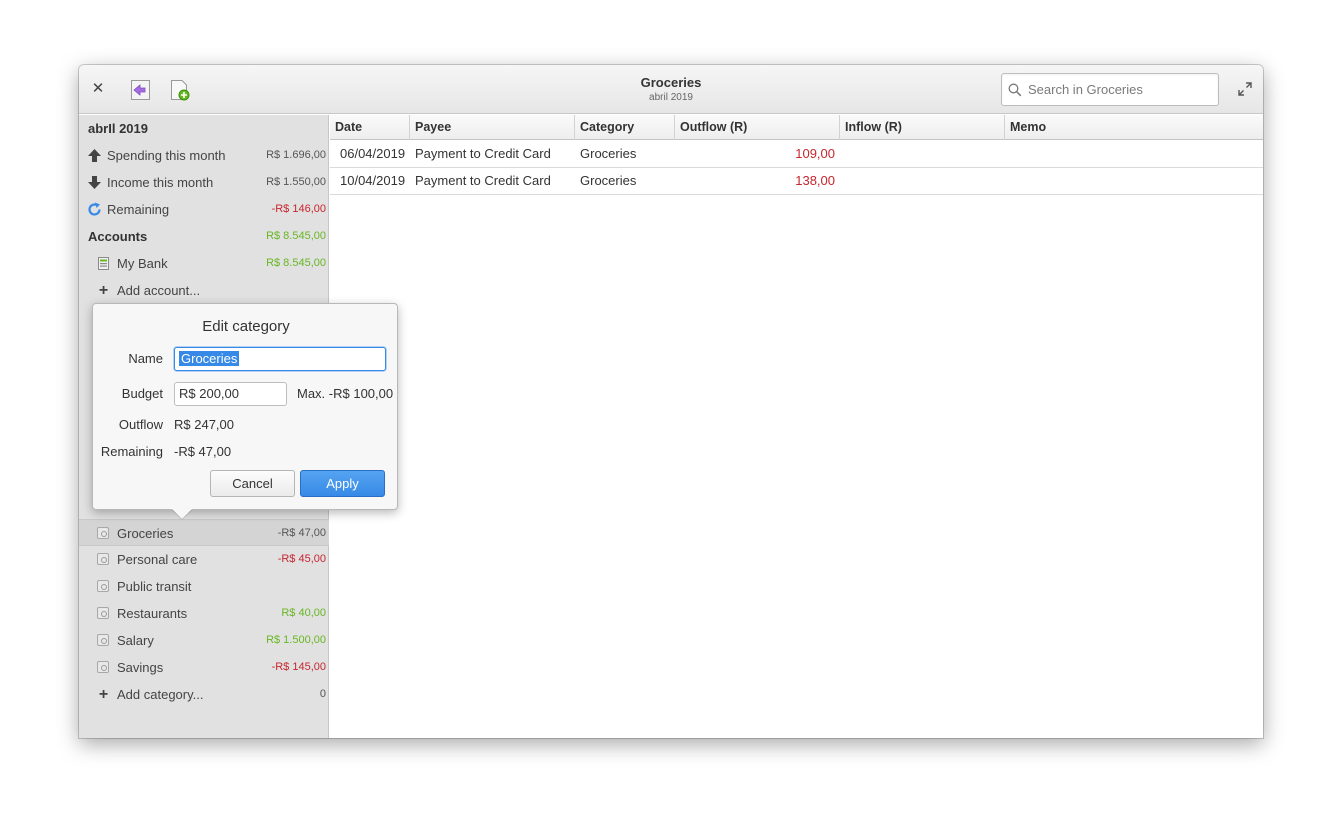 Image resolution: width=1342 pixels, height=831 pixels. I want to click on cell-outflow: 138,00, so click(815, 180).